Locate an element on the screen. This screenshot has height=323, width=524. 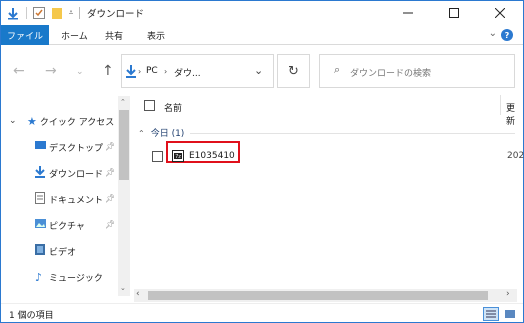
ribbon-expand-icon: ⌄ is located at coordinates (493, 33).